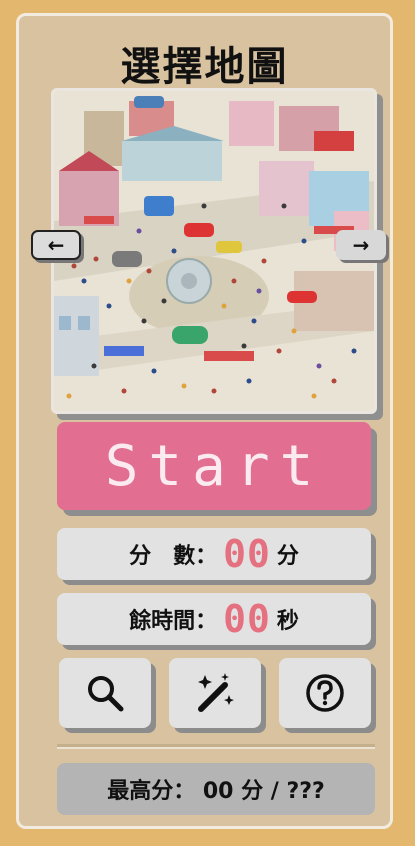 This screenshot has width=415, height=846. I want to click on hint-button, so click(215, 693).